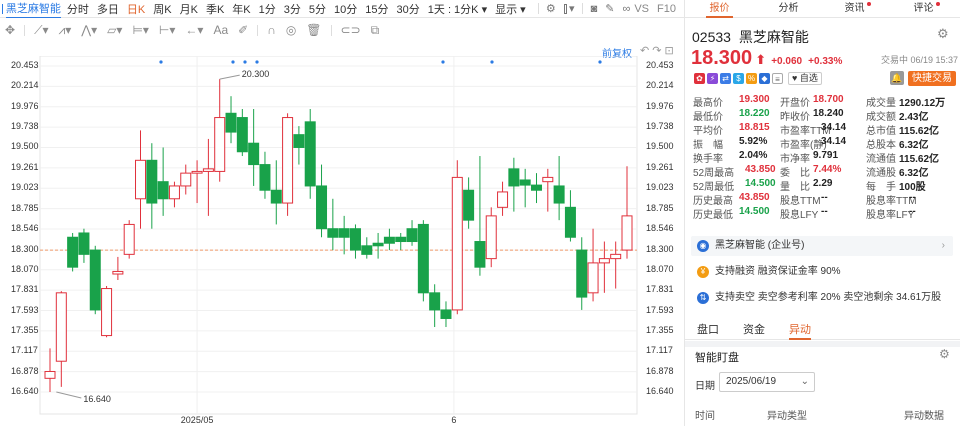 The image size is (960, 426). What do you see at coordinates (788, 8) in the screenshot?
I see `tab-analysis: 分析` at bounding box center [788, 8].